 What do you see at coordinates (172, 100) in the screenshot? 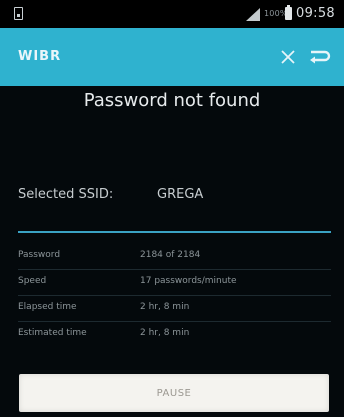
I see `status-heading: Password not found` at bounding box center [172, 100].